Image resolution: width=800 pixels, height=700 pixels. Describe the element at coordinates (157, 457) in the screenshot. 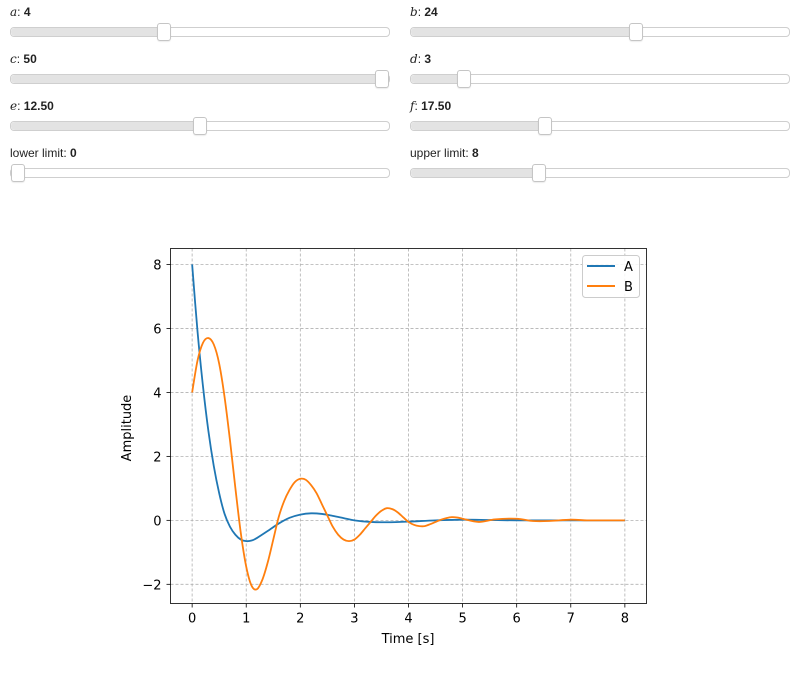

I see `y-tick-label: 2` at that location.